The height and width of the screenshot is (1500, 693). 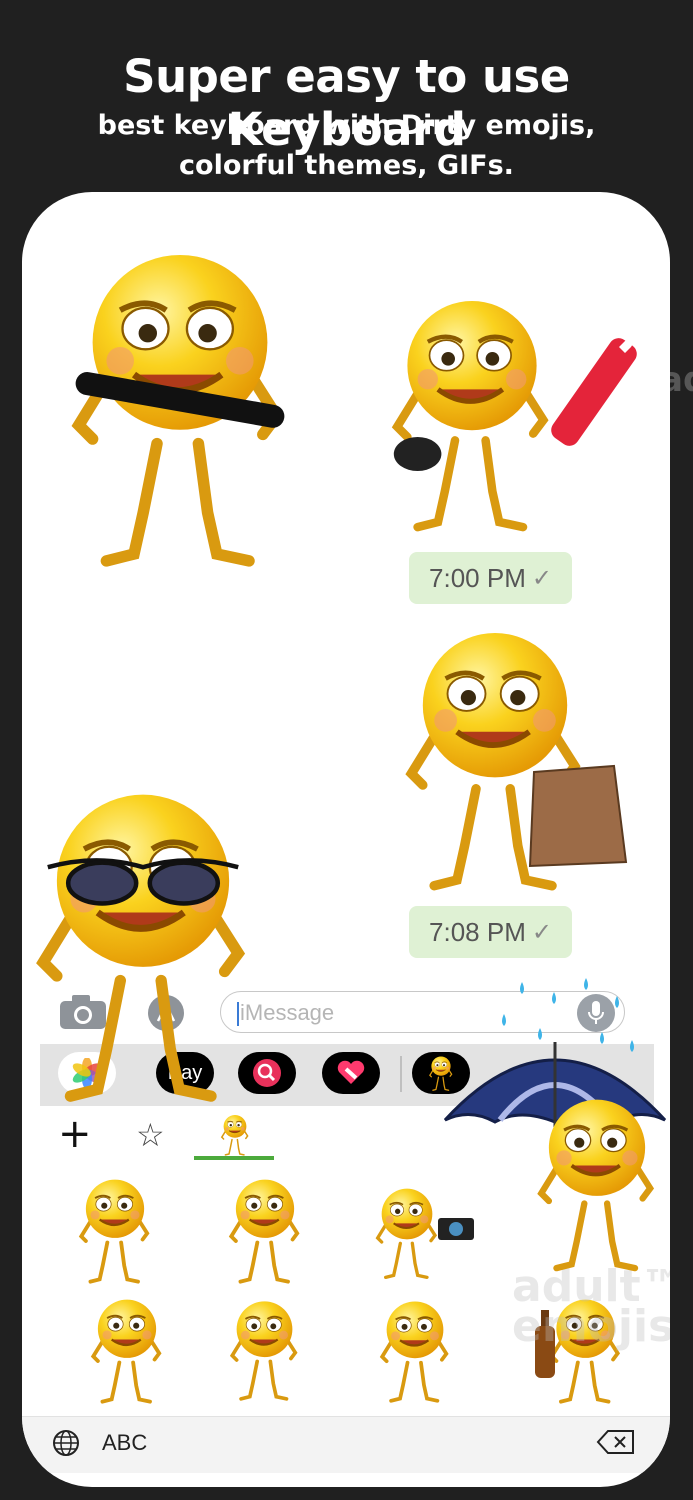 What do you see at coordinates (346, 165) in the screenshot?
I see `subheadline-2: colorful themes, GIFs.` at bounding box center [346, 165].